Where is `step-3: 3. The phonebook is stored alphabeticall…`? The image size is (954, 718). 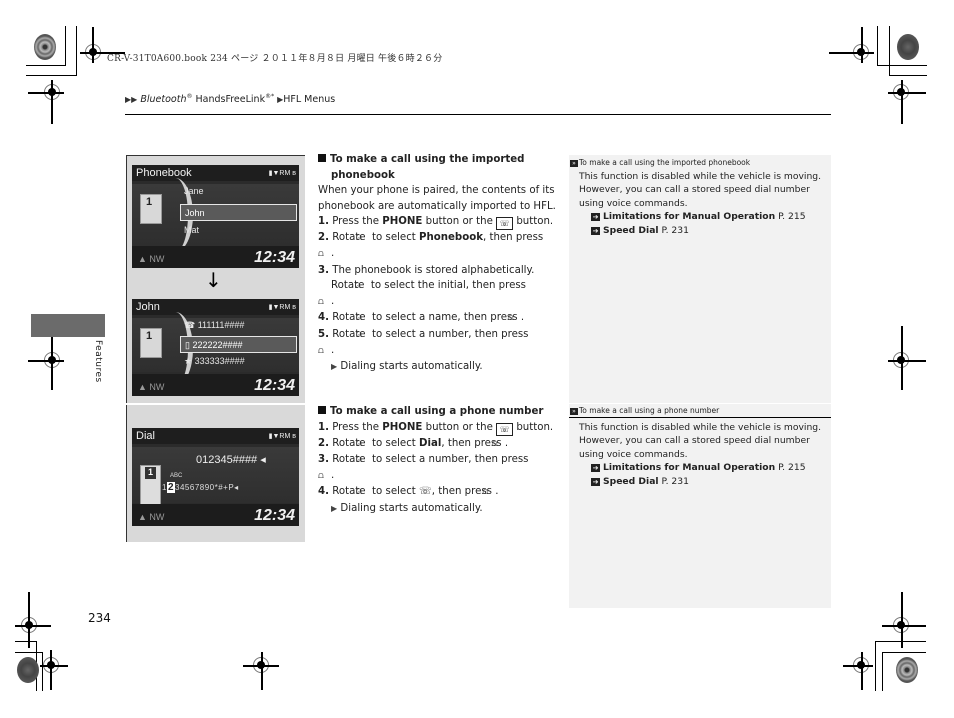 step-3: 3. The phonebook is stored alphabeticall… is located at coordinates (426, 285).